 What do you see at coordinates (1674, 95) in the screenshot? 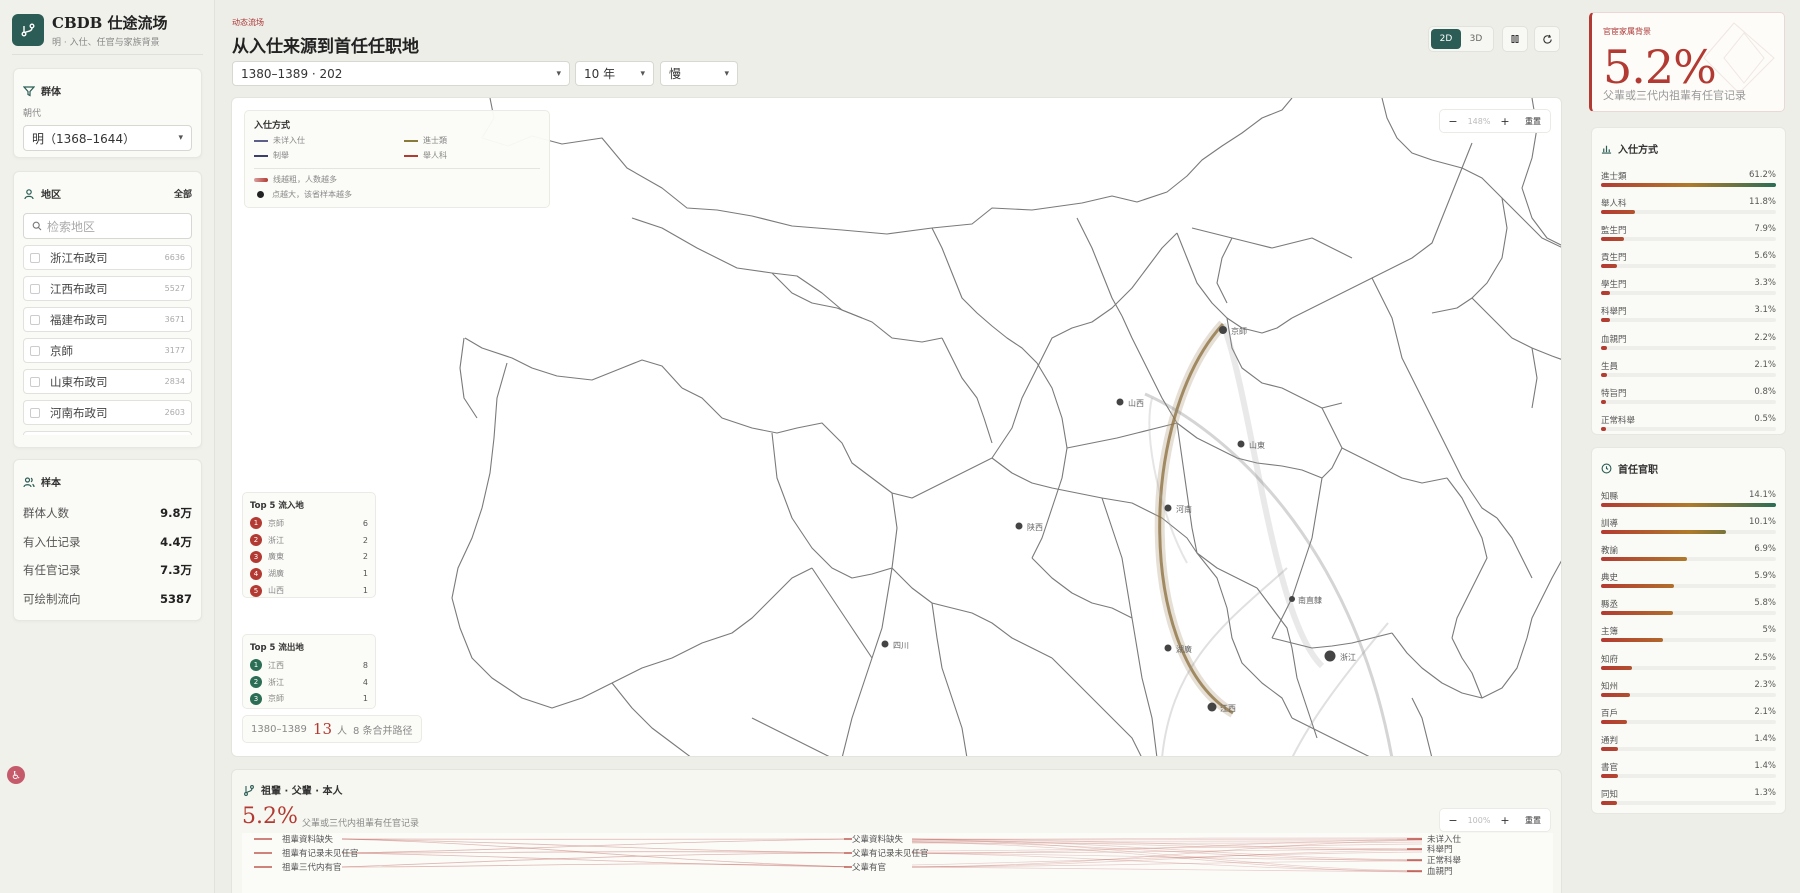
I see `hero-subtitle: 父輩或三代内祖輩有任官记录` at bounding box center [1674, 95].